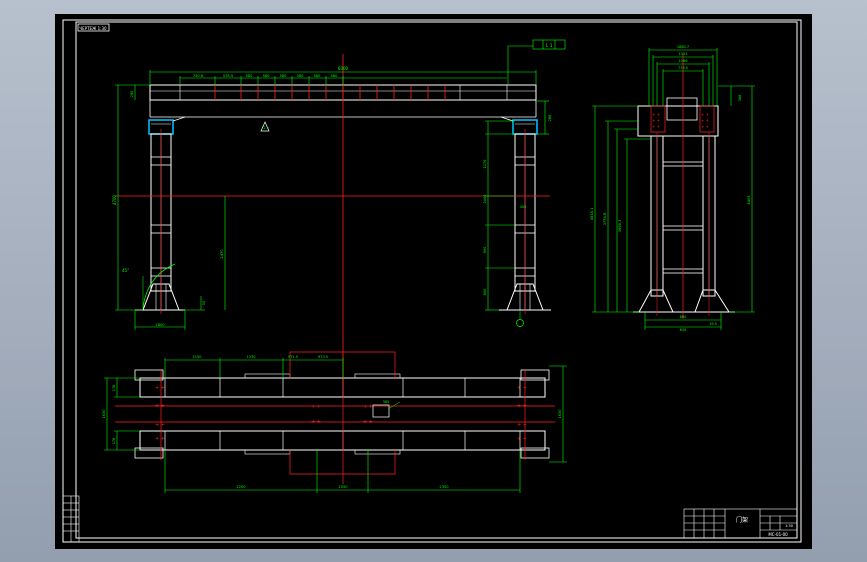 Image resolution: width=867 pixels, height=562 pixels. Describe the element at coordinates (251, 357) in the screenshot. I see `plan-top-dim-2: 1330` at that location.